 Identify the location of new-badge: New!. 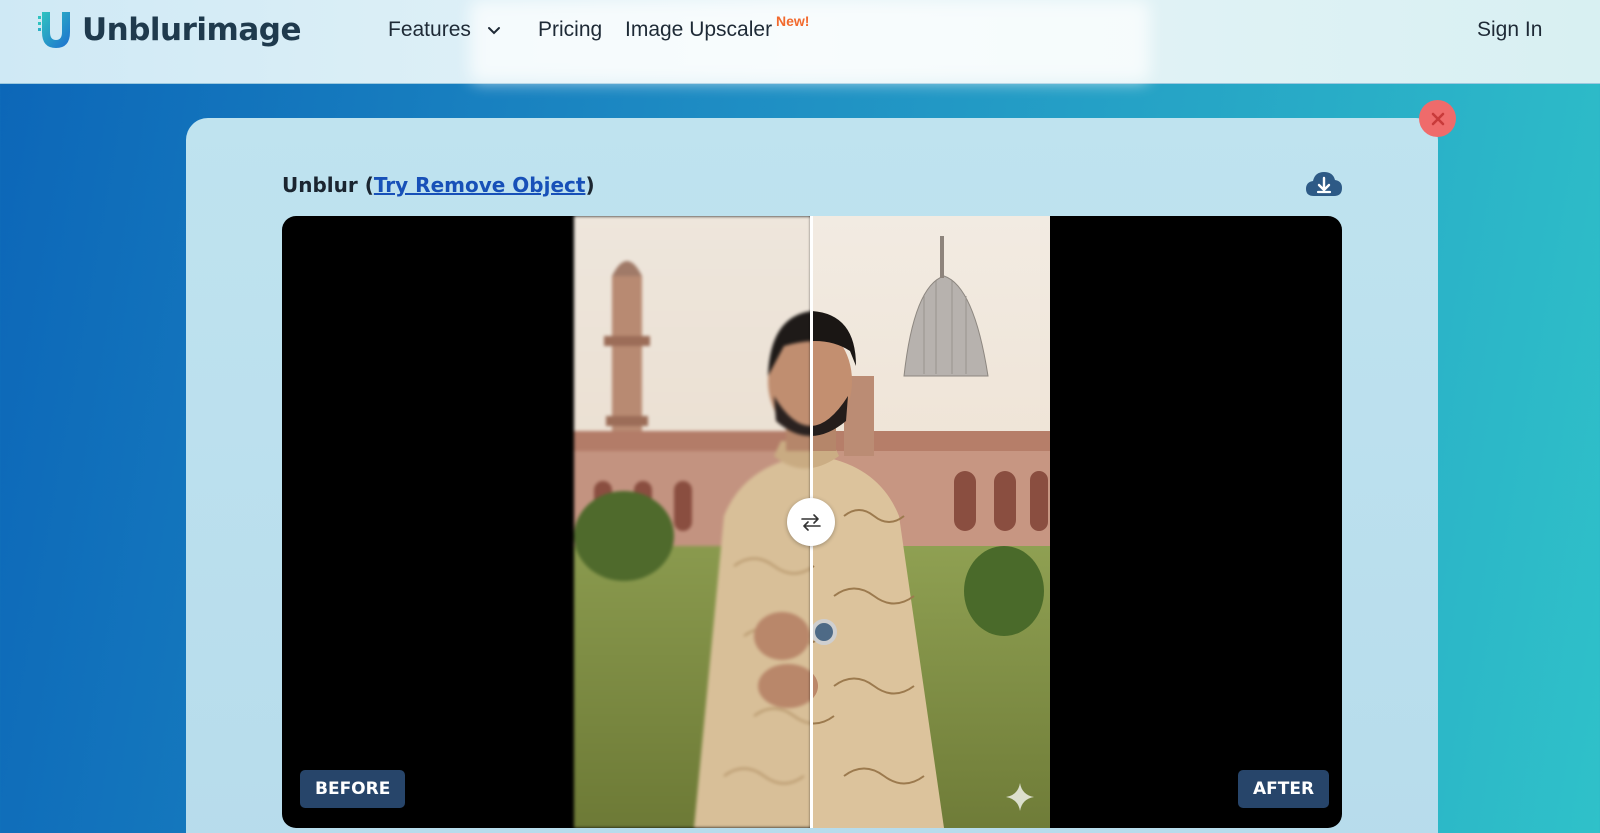
(793, 21).